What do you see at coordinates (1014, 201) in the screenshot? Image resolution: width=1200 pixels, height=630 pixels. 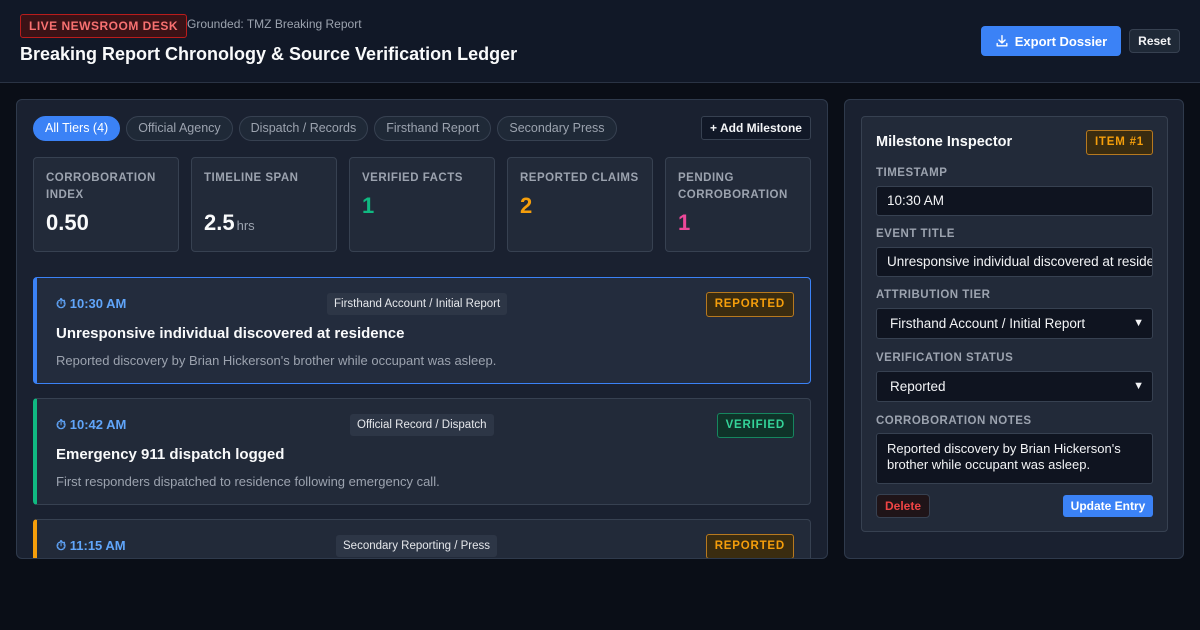 I see `timestamp-field: 10:30 AM` at bounding box center [1014, 201].